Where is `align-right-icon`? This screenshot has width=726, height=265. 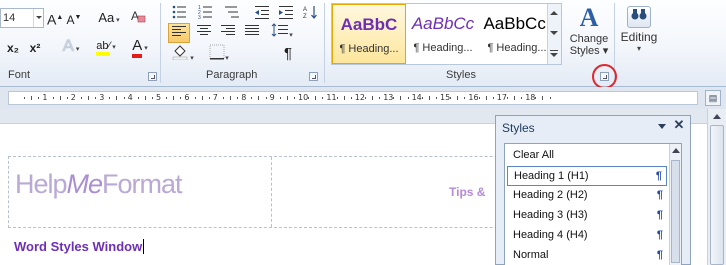
align-right-icon is located at coordinates (228, 30).